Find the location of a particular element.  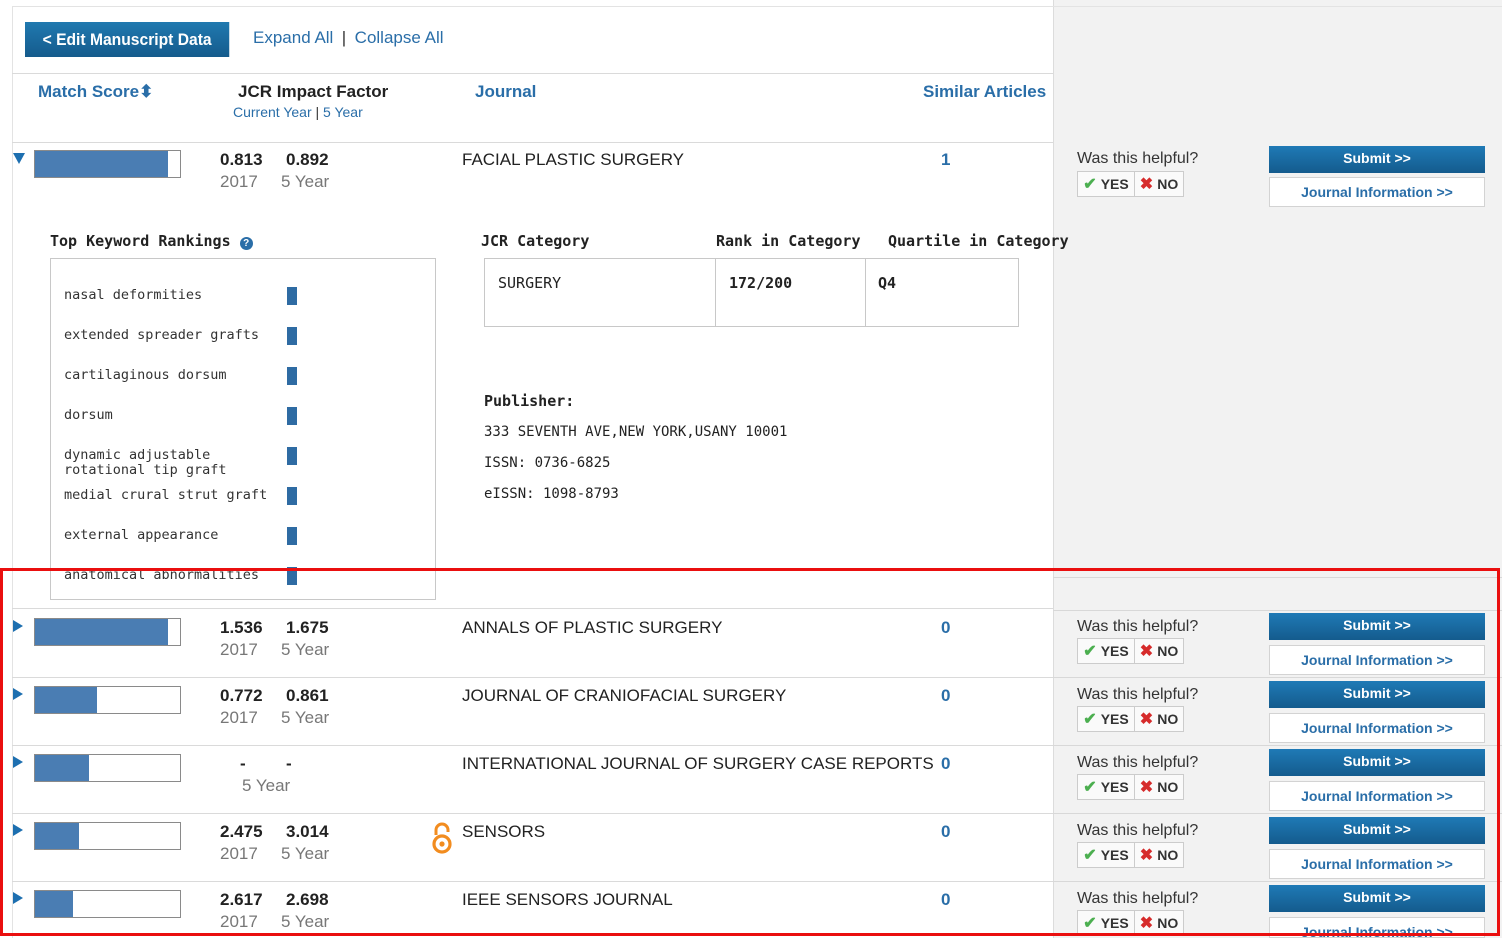

yes-no-group: ✔ YES ✖ NO is located at coordinates (1130, 184).